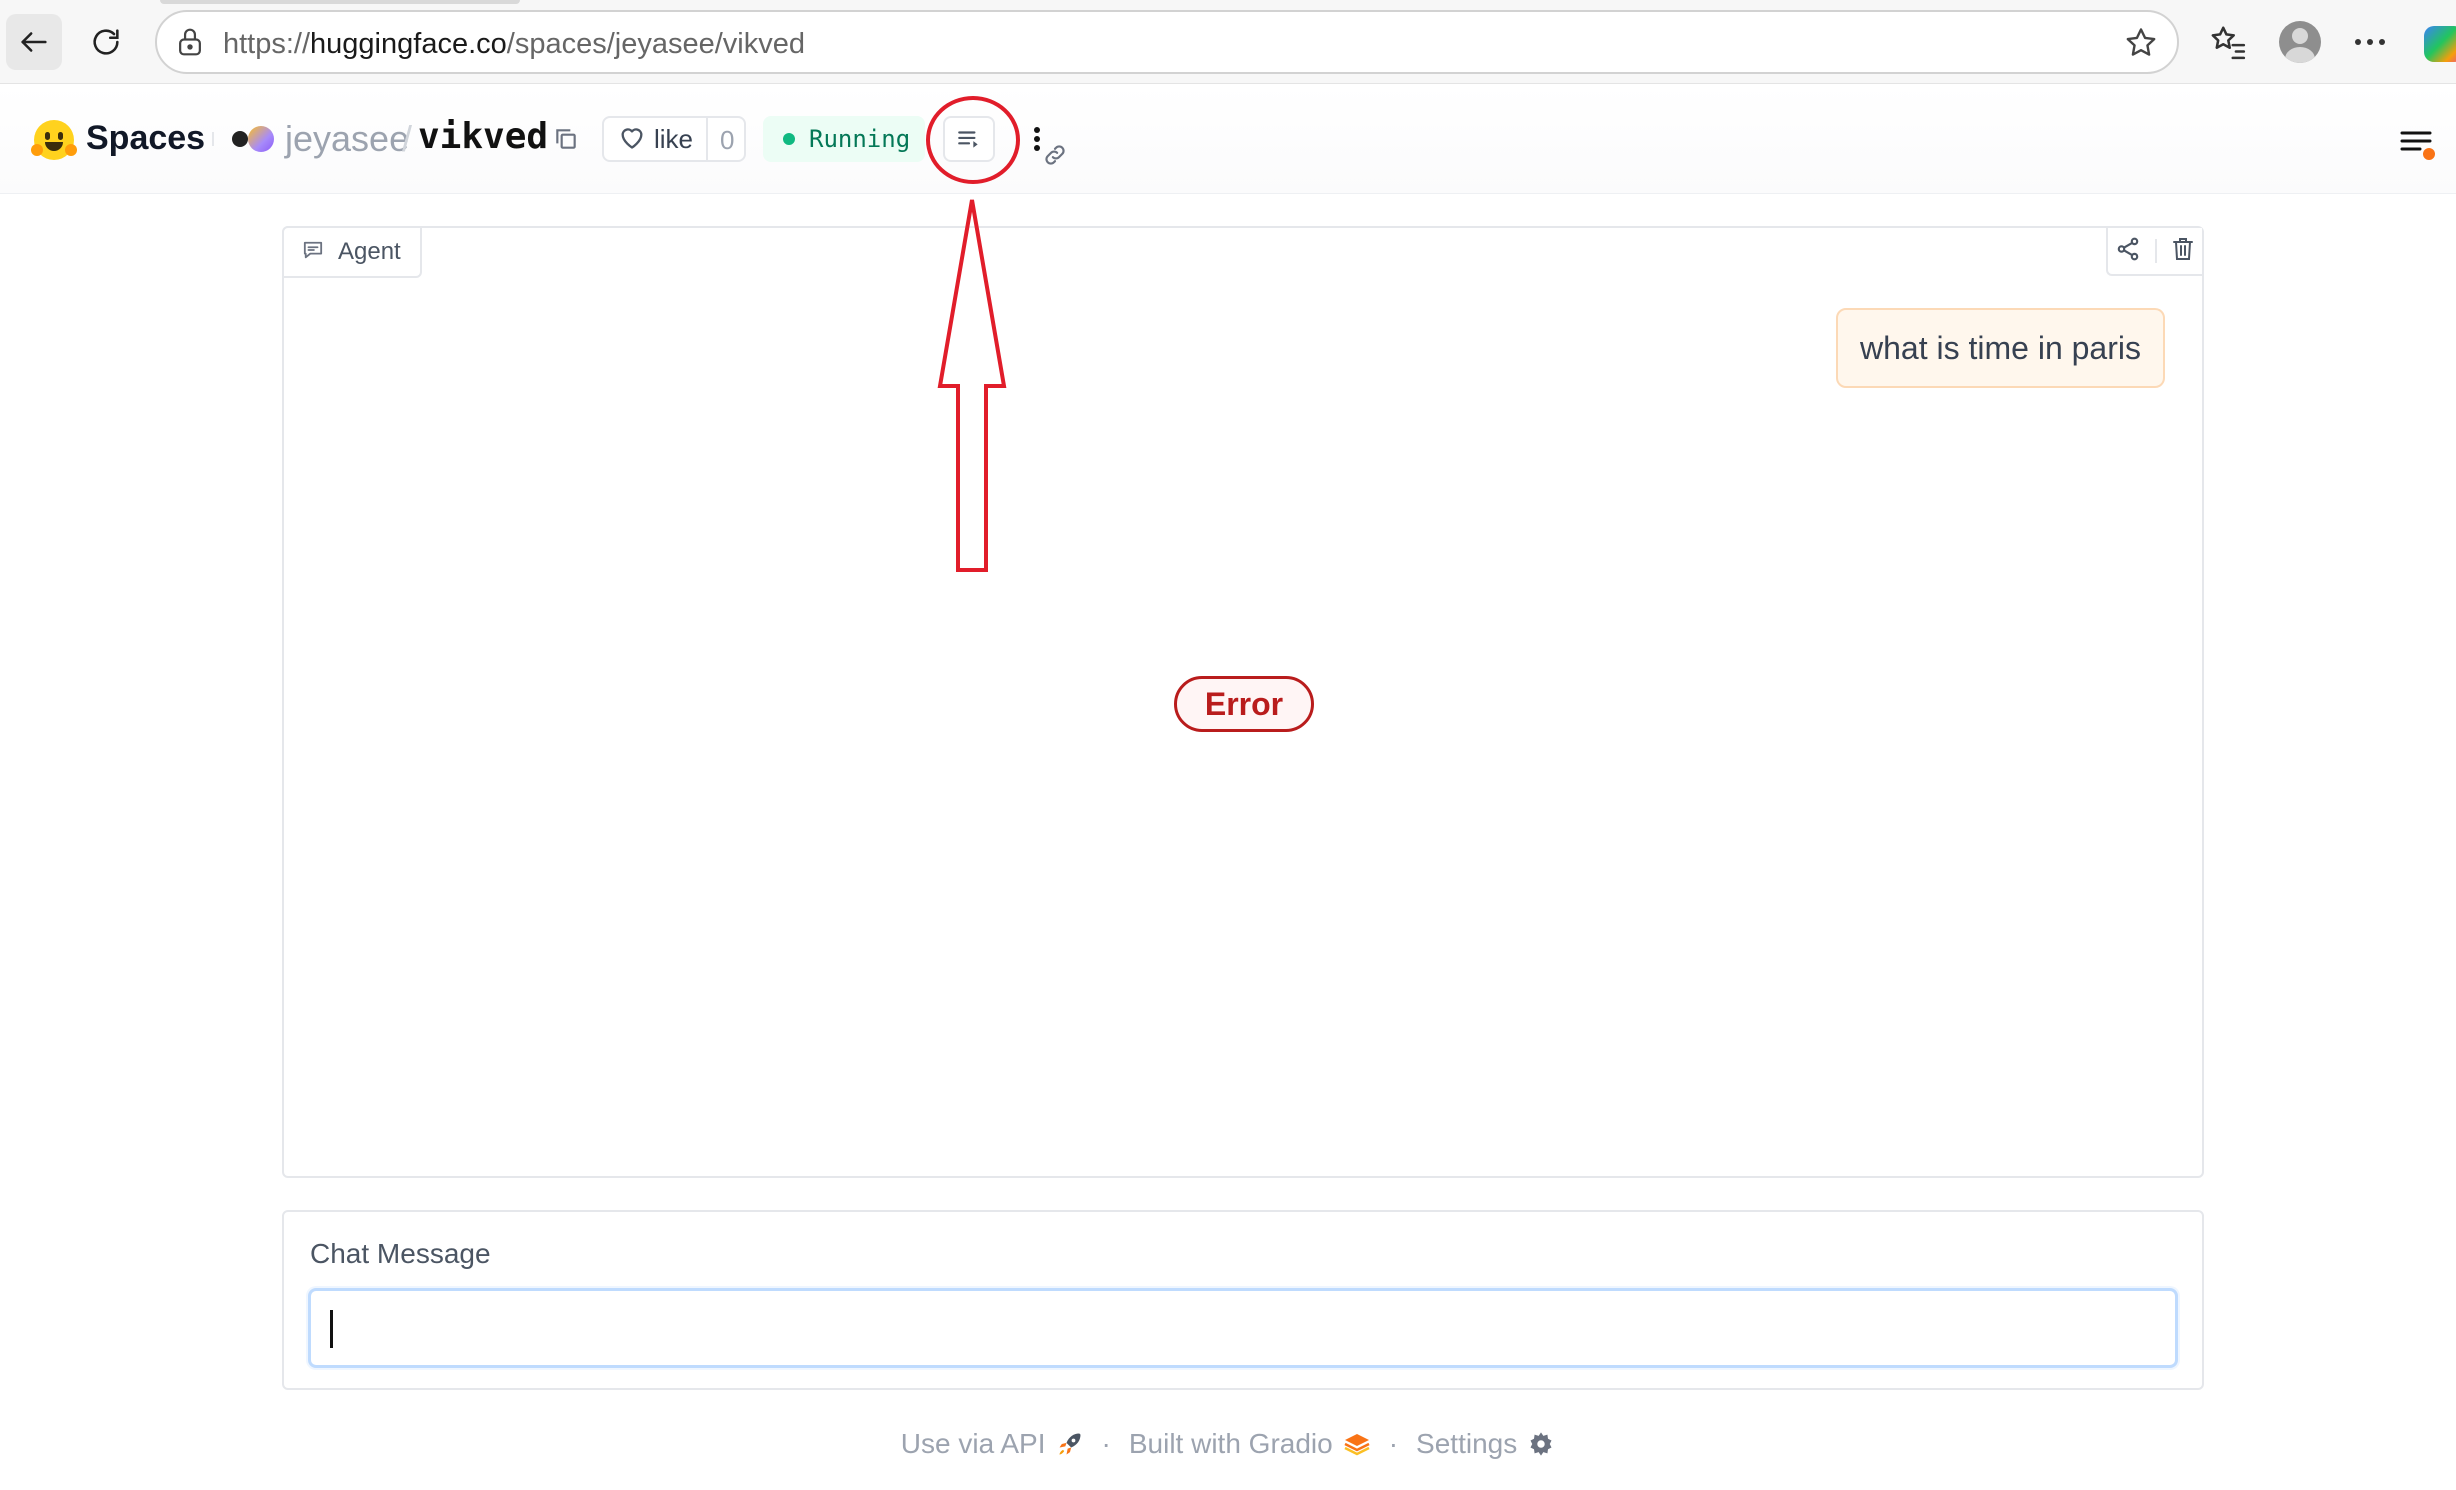 The image size is (2456, 1490). What do you see at coordinates (255, 139) in the screenshot?
I see `owner-avatar-icon` at bounding box center [255, 139].